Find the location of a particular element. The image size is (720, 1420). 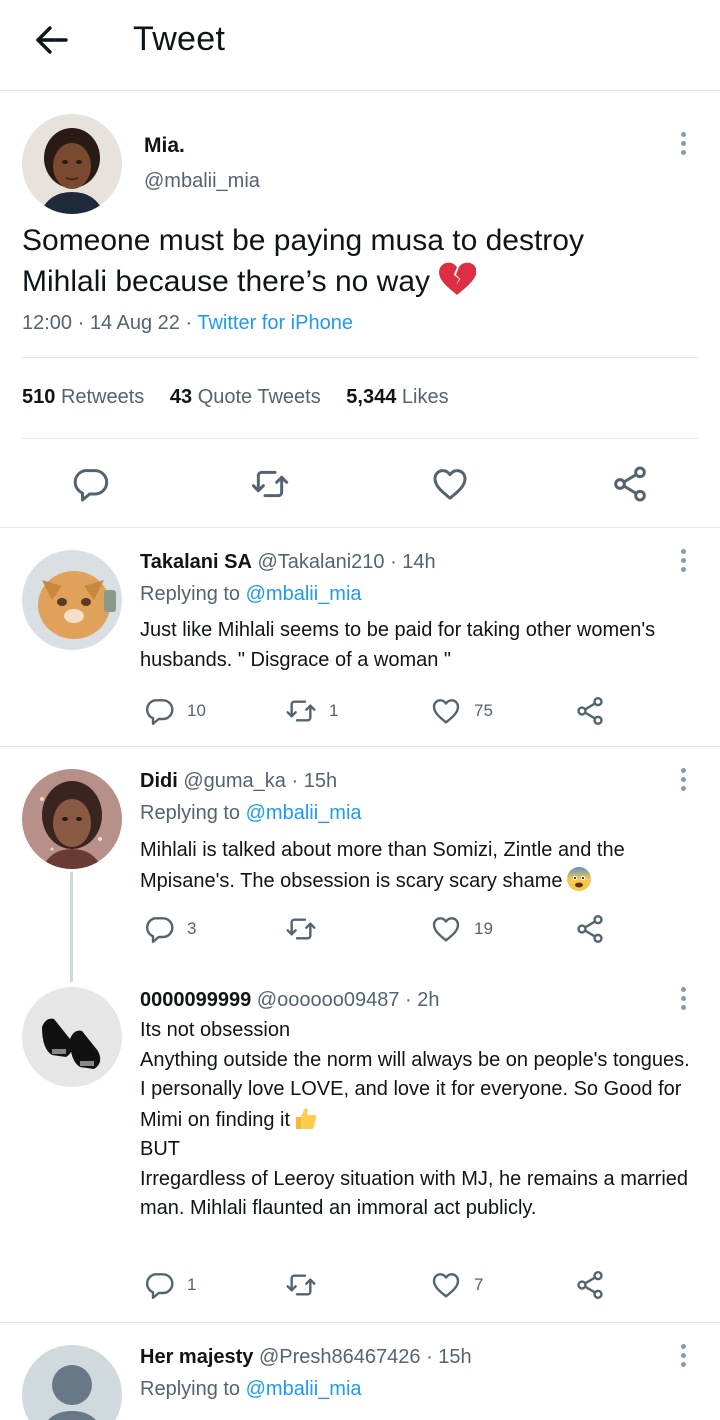

reply-header: 0000099999 @oooooo09487 · 2h is located at coordinates (289, 1000).